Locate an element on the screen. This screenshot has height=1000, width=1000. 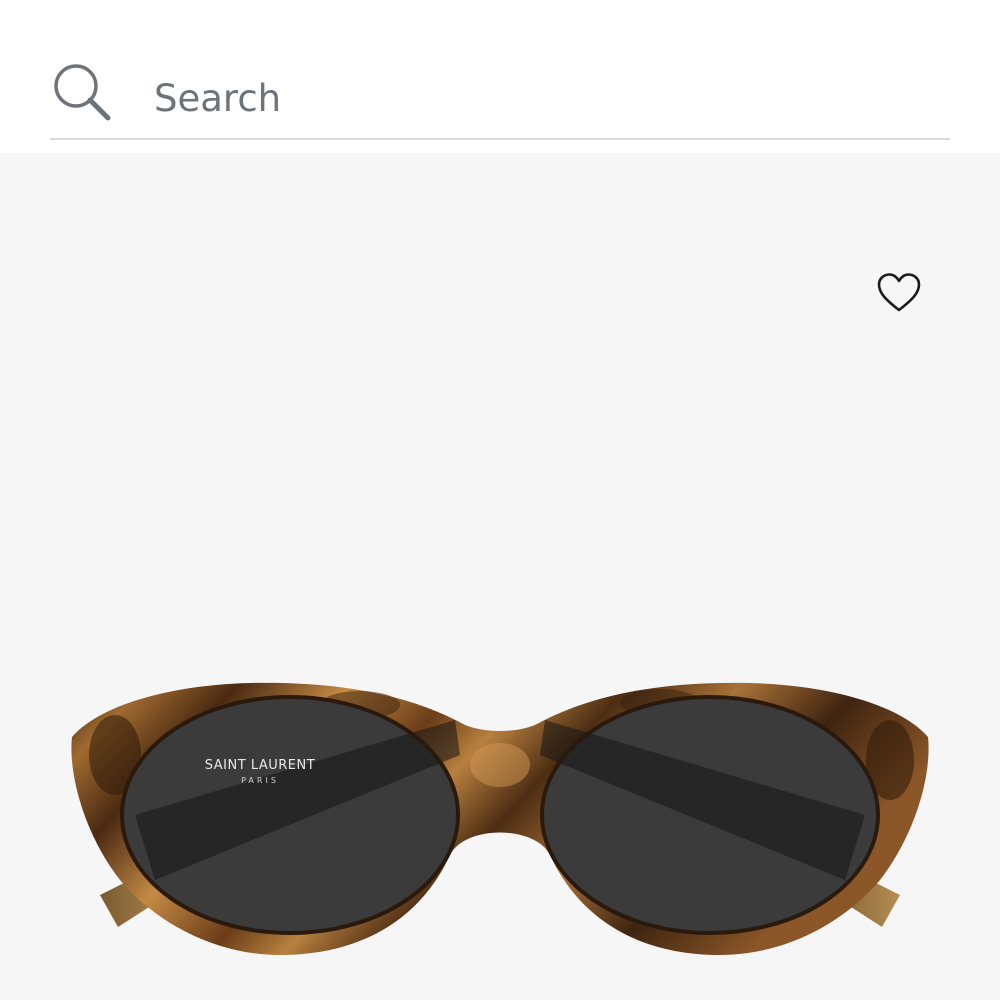
brand-logo-line2: PARIS is located at coordinates (260, 780).